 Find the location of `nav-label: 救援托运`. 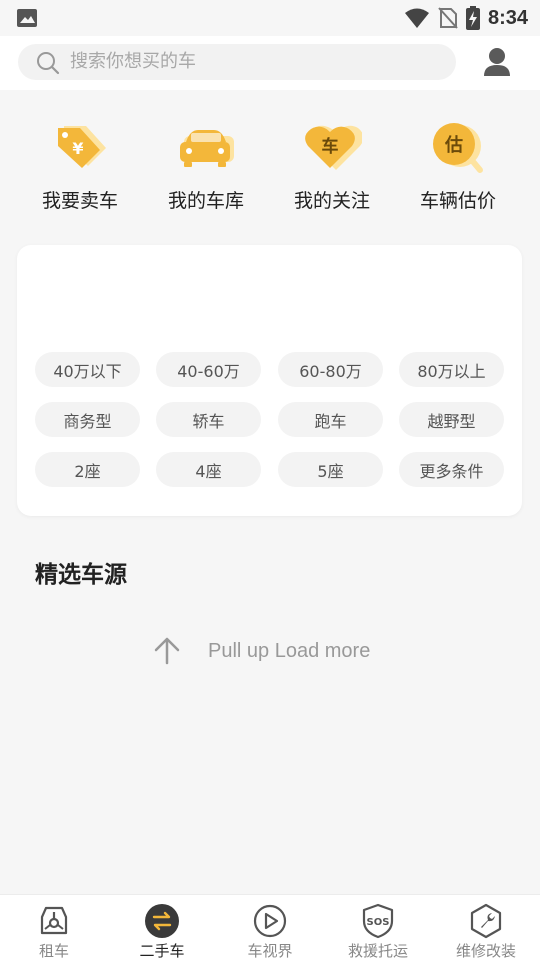

nav-label: 救援托运 is located at coordinates (377, 951).